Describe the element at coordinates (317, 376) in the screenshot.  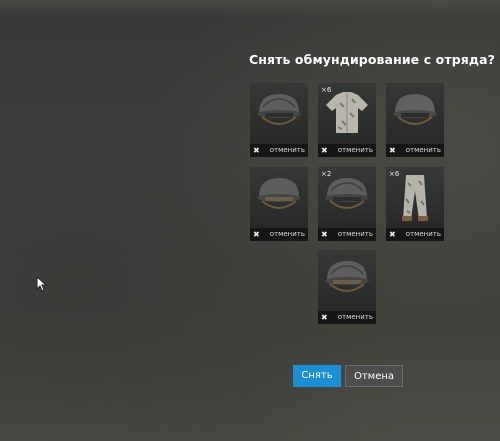
I see `confirm-remove-button: Снять` at that location.